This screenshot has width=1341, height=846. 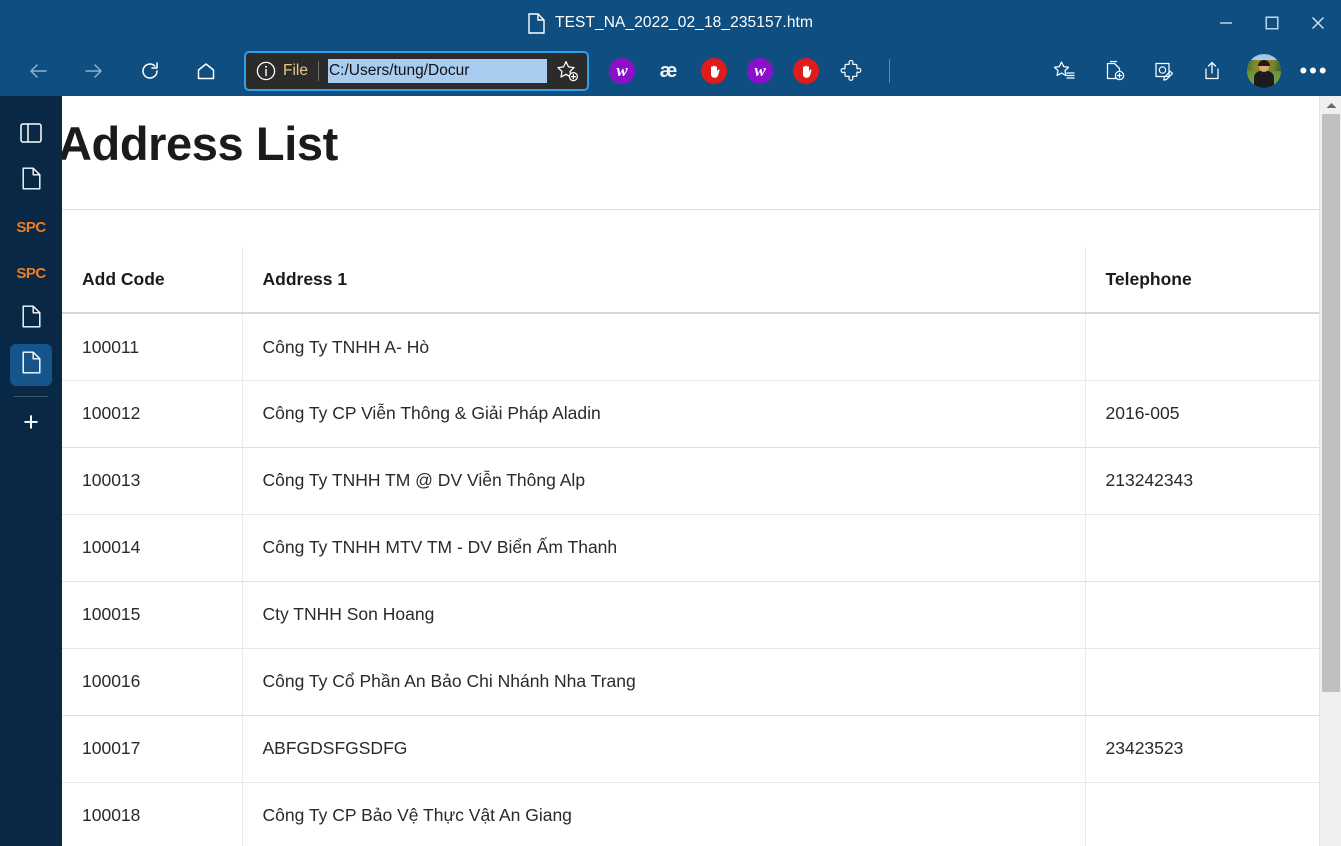 I want to click on wallabag-extension-icon: w, so click(x=622, y=71).